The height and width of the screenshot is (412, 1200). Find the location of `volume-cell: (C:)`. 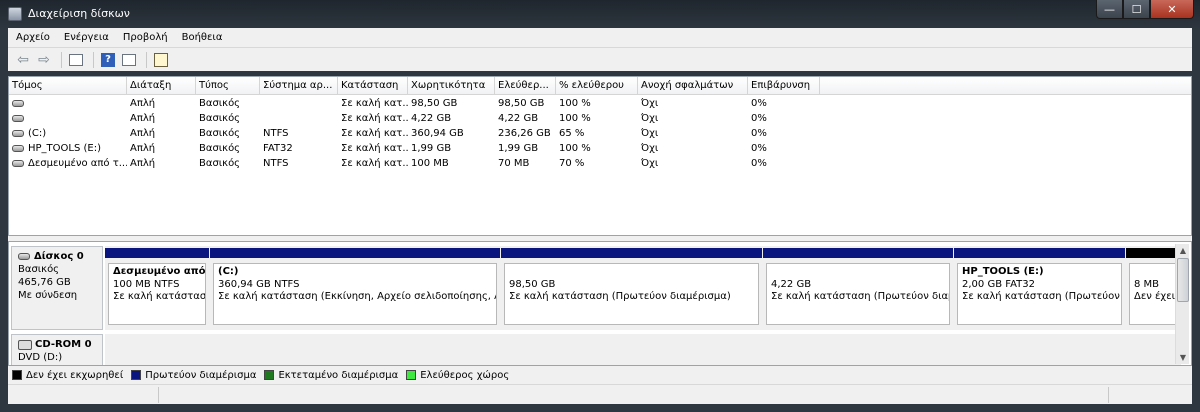

volume-cell: (C:) is located at coordinates (68, 133).